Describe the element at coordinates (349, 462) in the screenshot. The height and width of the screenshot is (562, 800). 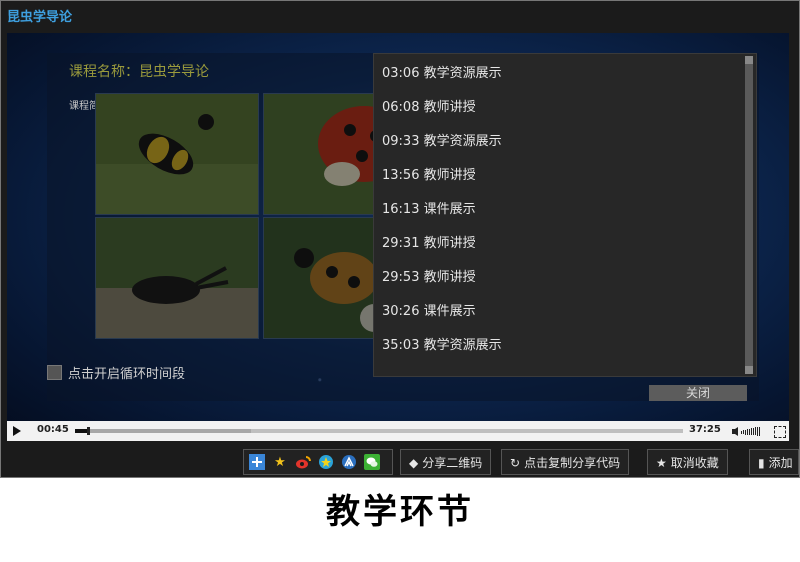
I see `renren-icon` at that location.